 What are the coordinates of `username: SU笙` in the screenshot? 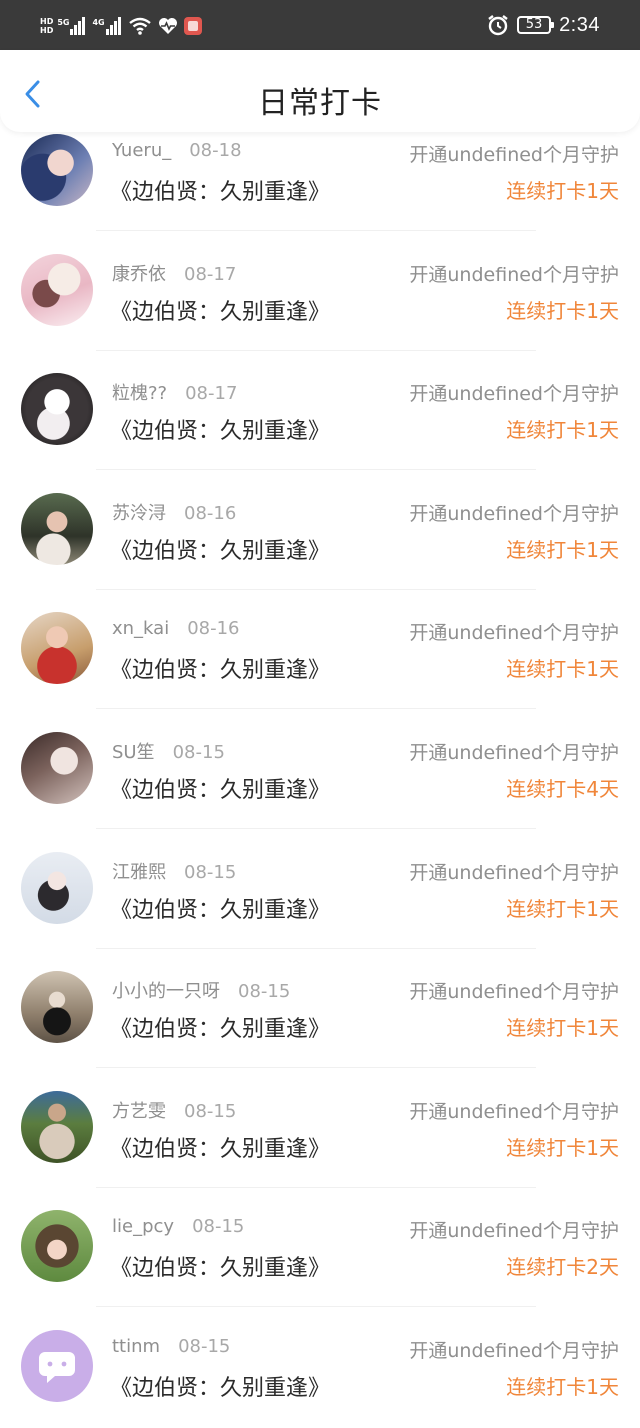 It's located at (133, 752).